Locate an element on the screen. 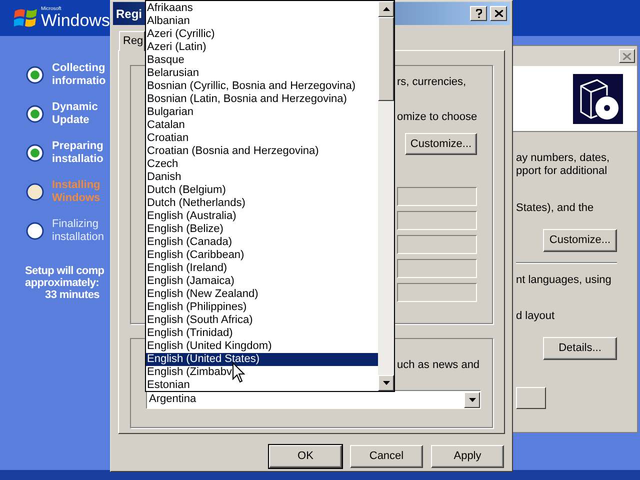 This screenshot has width=640, height=480. scroll-down-button is located at coordinates (386, 383).